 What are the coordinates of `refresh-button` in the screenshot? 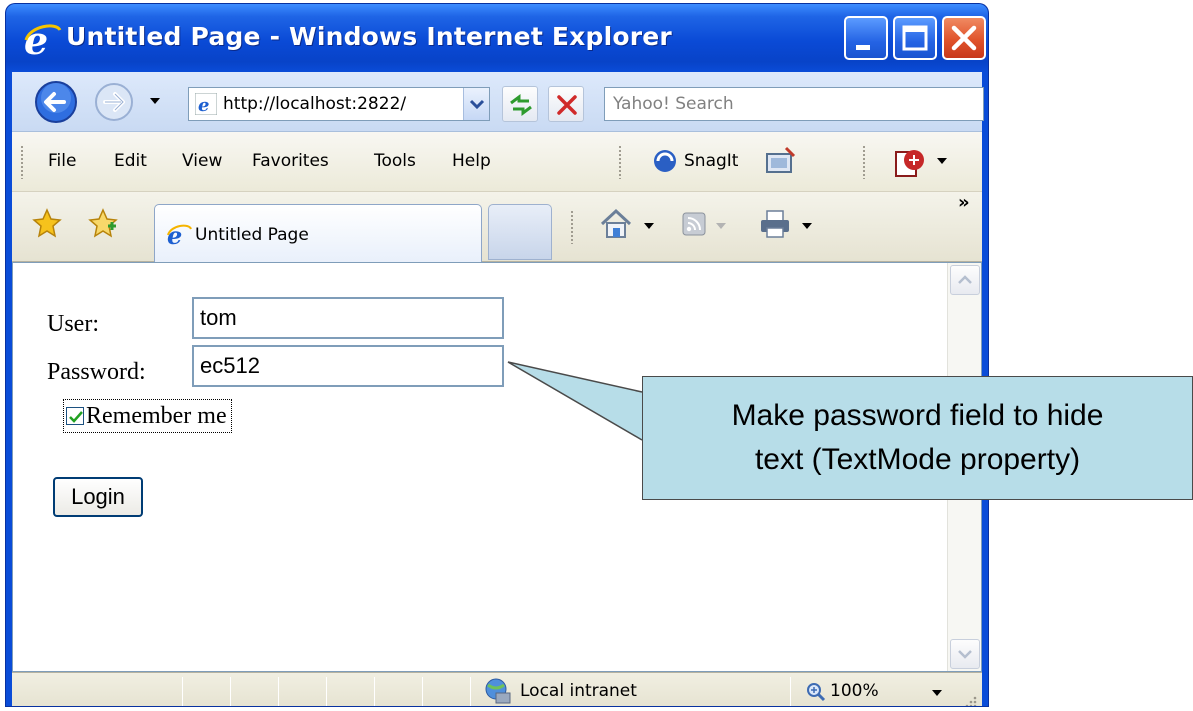 It's located at (520, 104).